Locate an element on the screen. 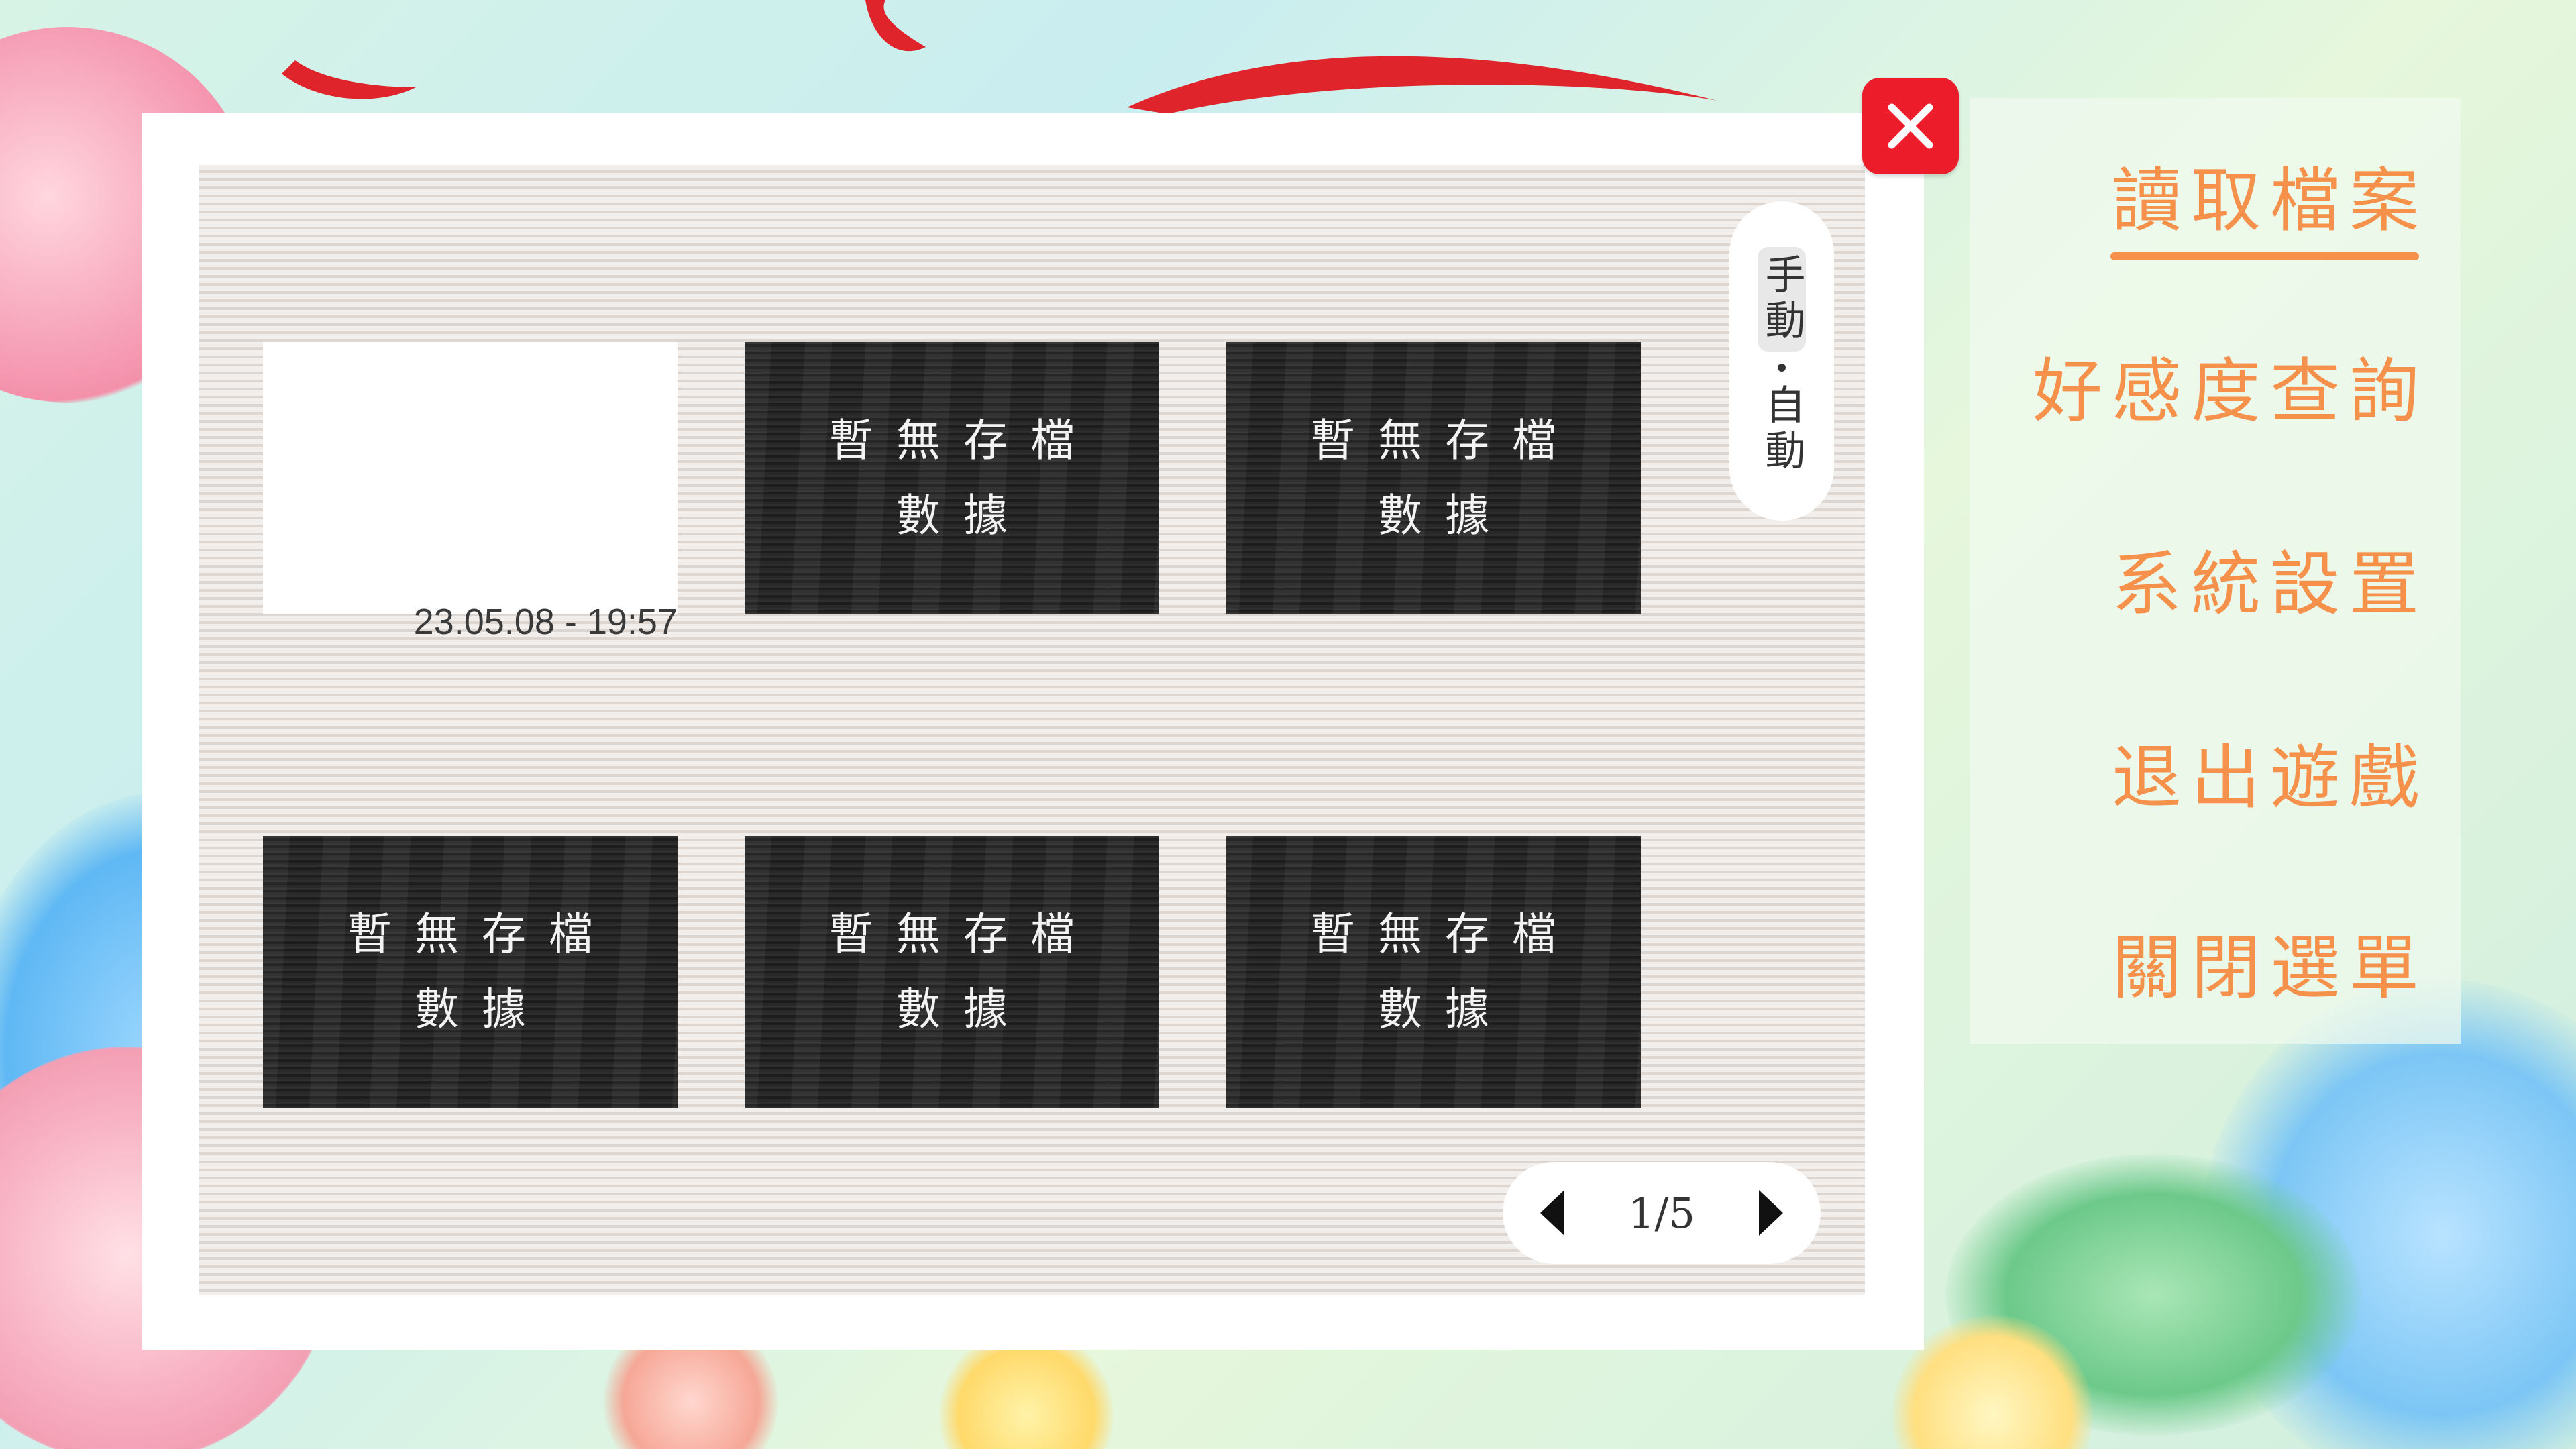 Image resolution: width=2576 pixels, height=1449 pixels. active-menu-underline is located at coordinates (2264, 256).